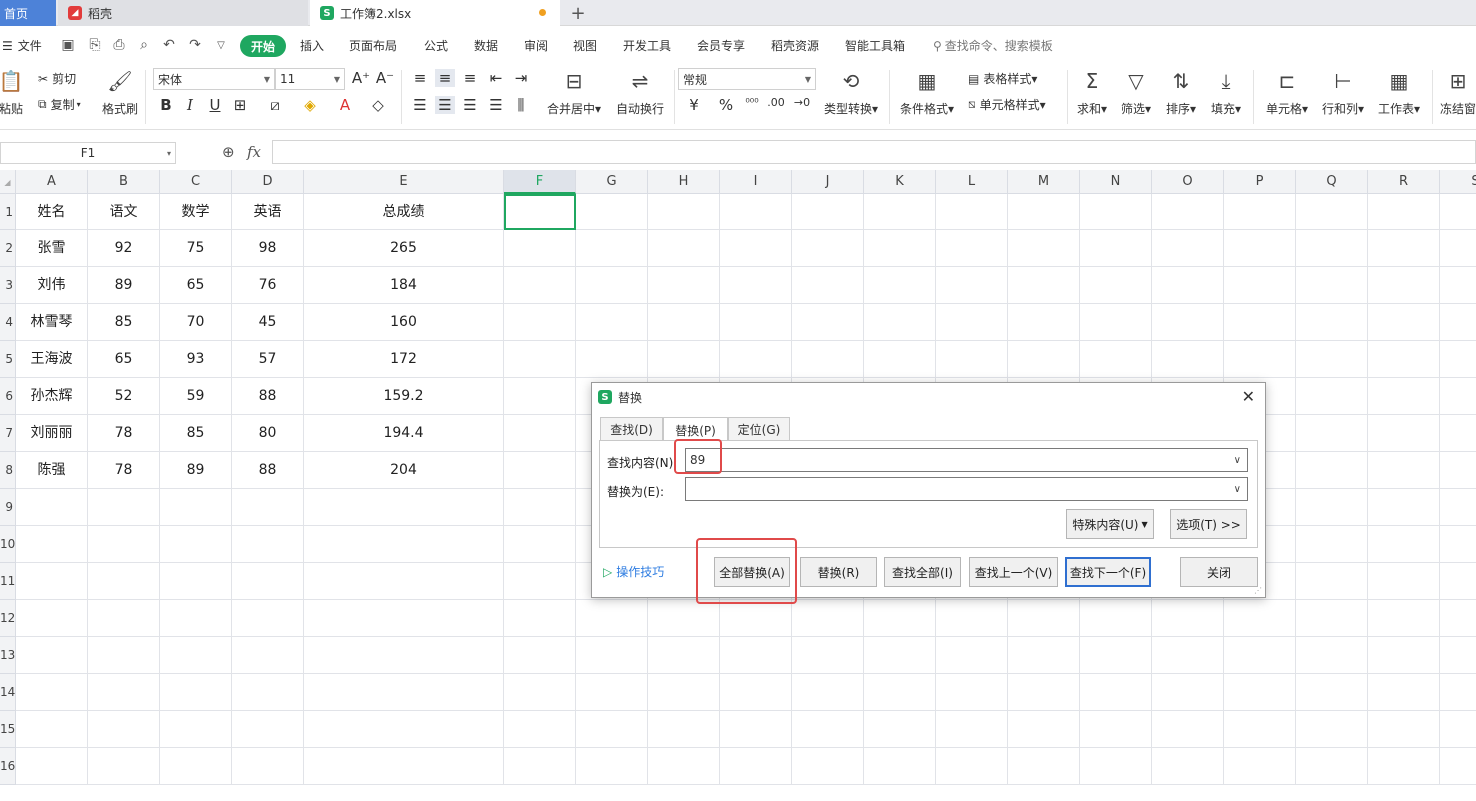  Describe the element at coordinates (828, 182) in the screenshot. I see `column-header-J: J` at that location.